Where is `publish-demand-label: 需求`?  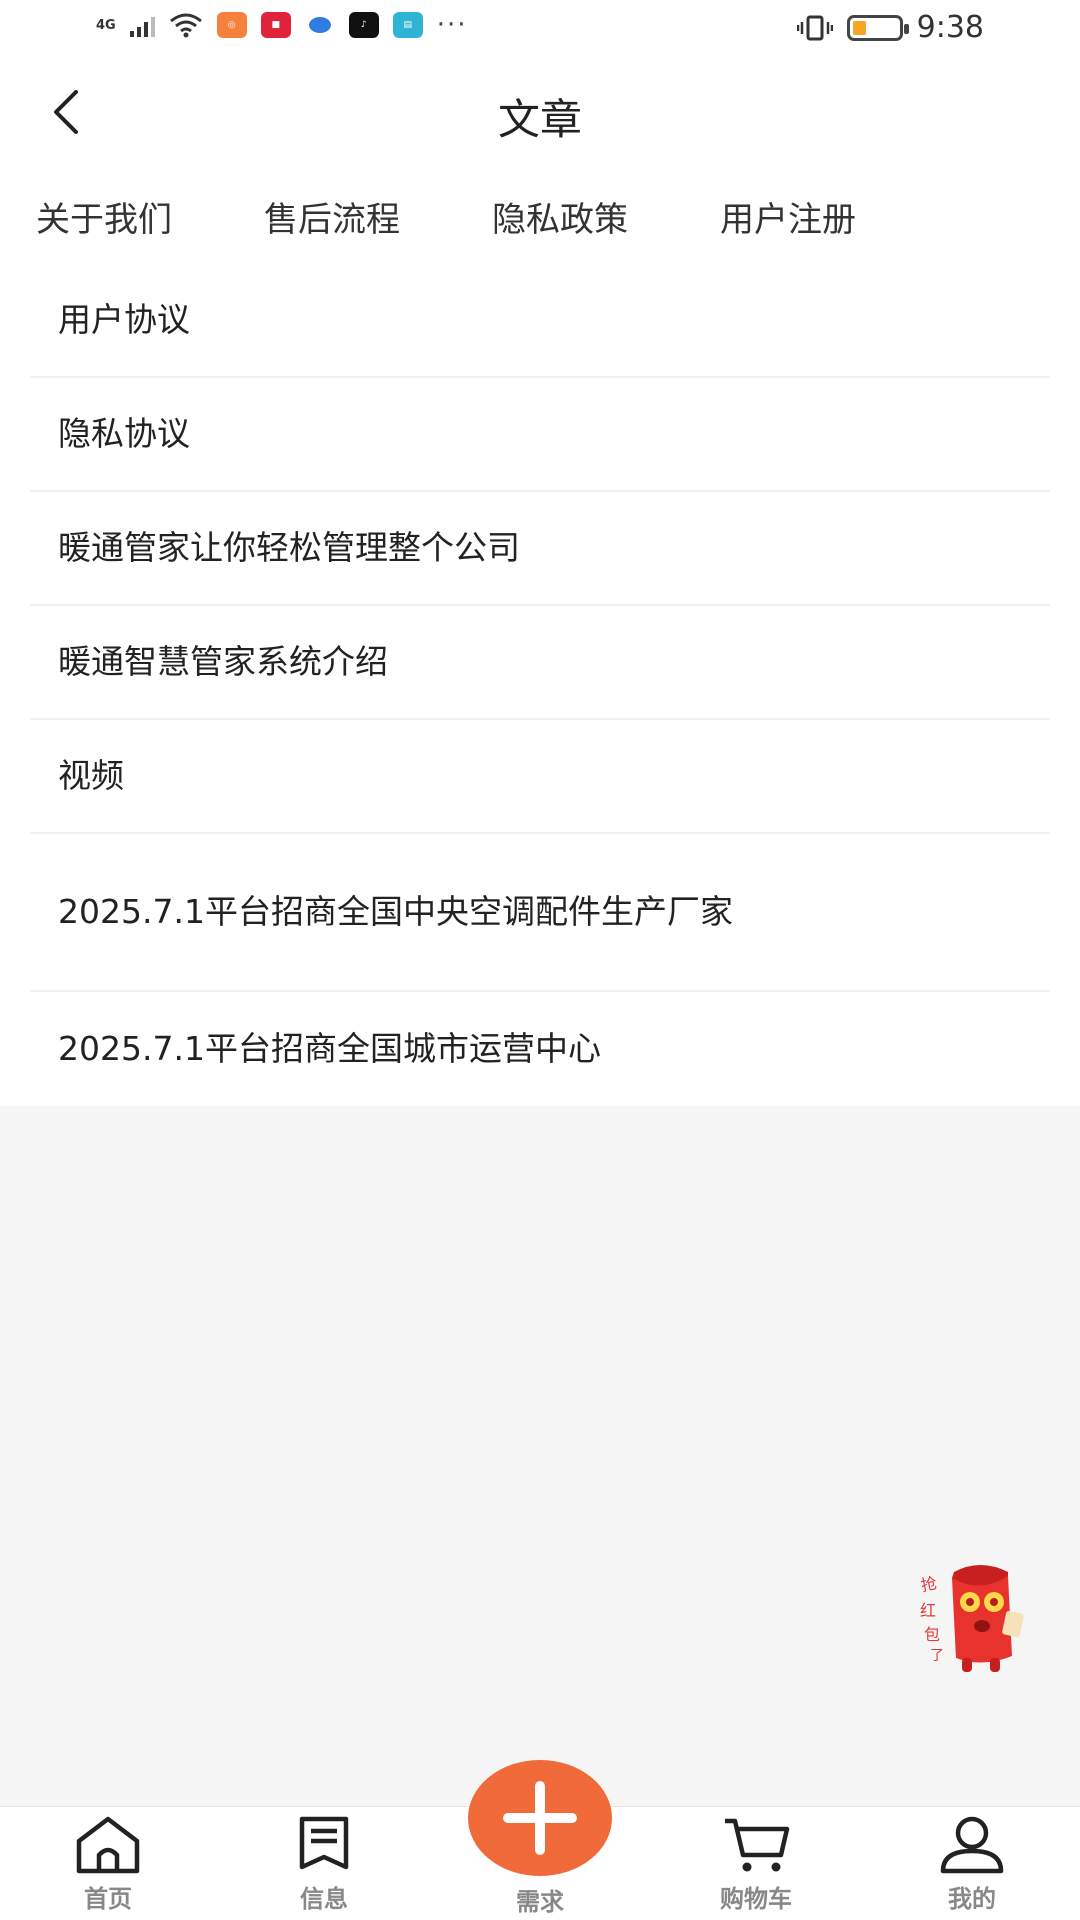 publish-demand-label: 需求 is located at coordinates (540, 1902).